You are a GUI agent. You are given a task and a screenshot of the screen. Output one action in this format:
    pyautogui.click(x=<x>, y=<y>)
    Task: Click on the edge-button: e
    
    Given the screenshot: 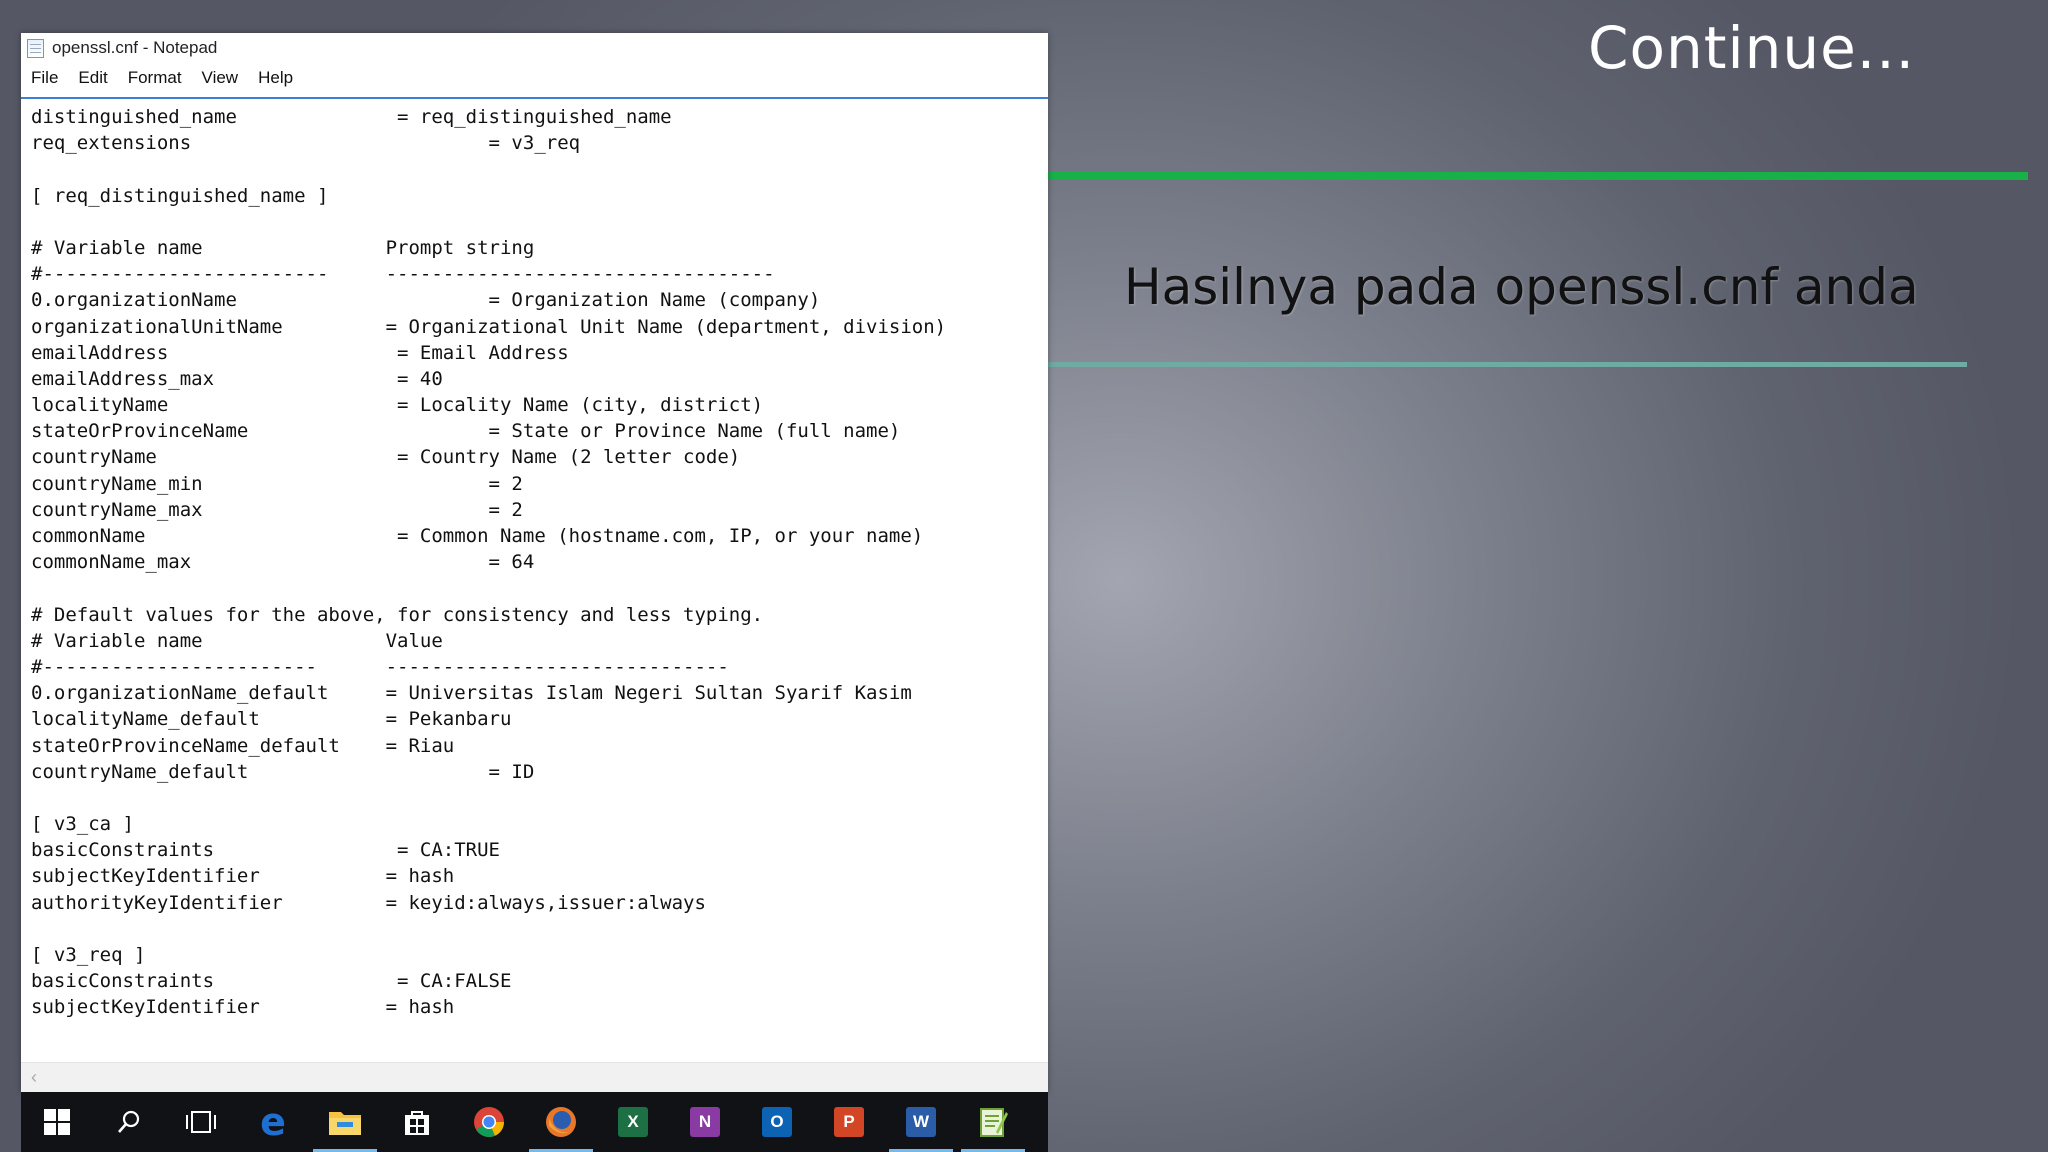 What is the action you would take?
    pyautogui.click(x=273, y=1122)
    